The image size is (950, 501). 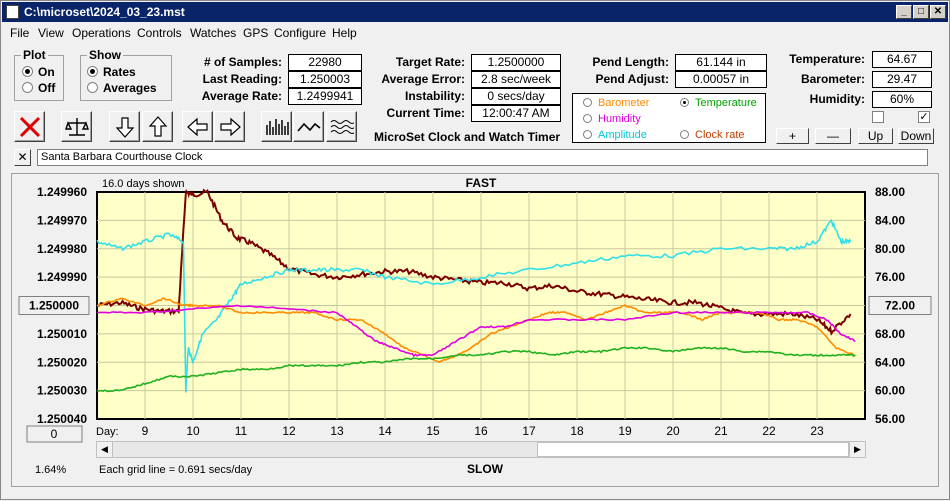 What do you see at coordinates (857, 449) in the screenshot?
I see `scroll-right-icon: ▶` at bounding box center [857, 449].